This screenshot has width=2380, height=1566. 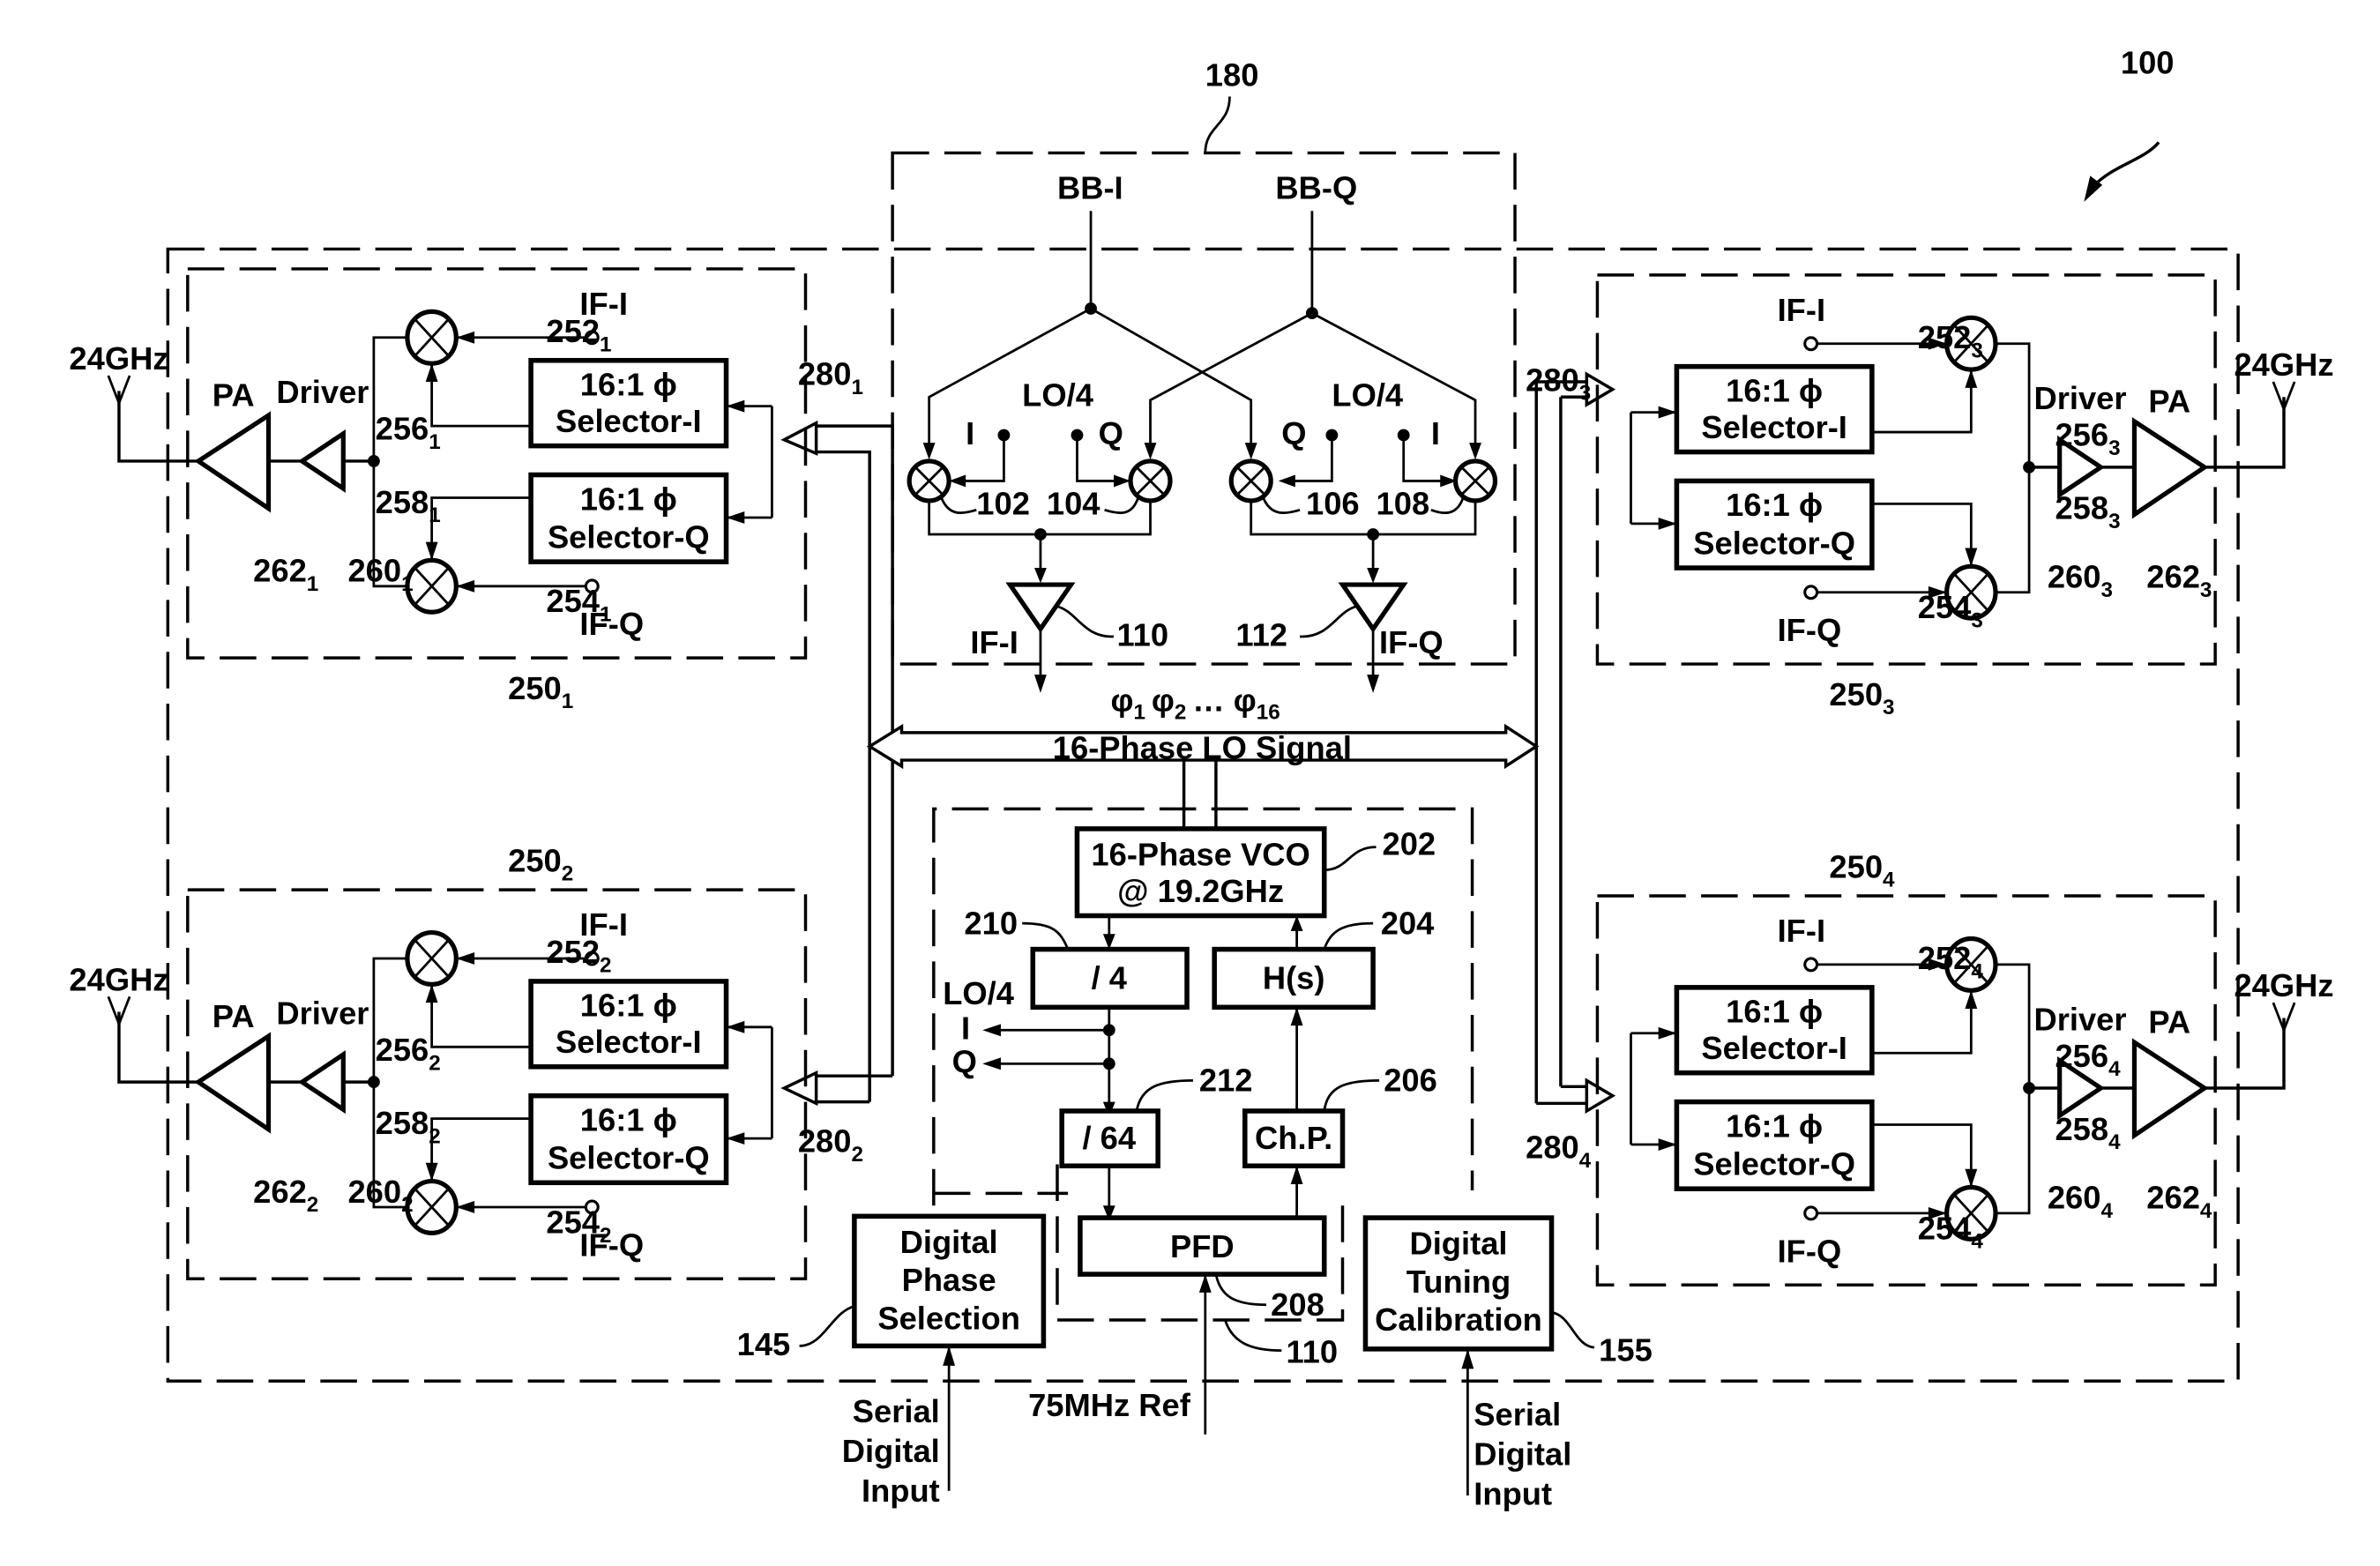 What do you see at coordinates (1293, 433) in the screenshot?
I see `lo-q-right-label: Q` at bounding box center [1293, 433].